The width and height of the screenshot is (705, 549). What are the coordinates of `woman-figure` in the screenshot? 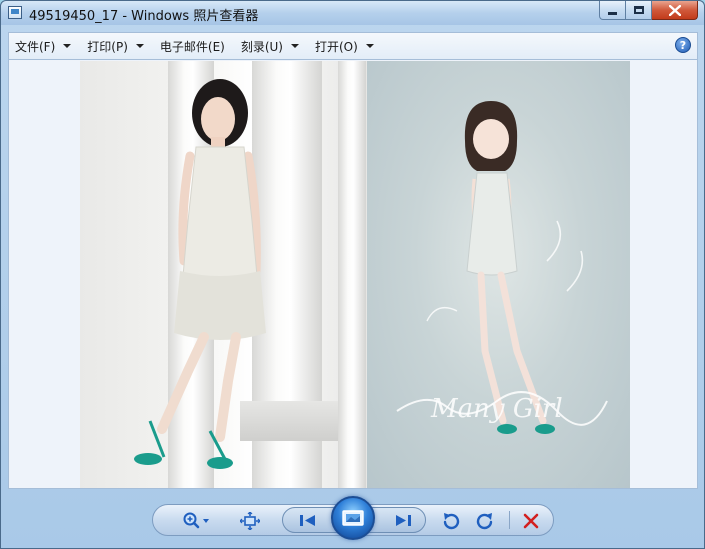 It's located at (200, 274).